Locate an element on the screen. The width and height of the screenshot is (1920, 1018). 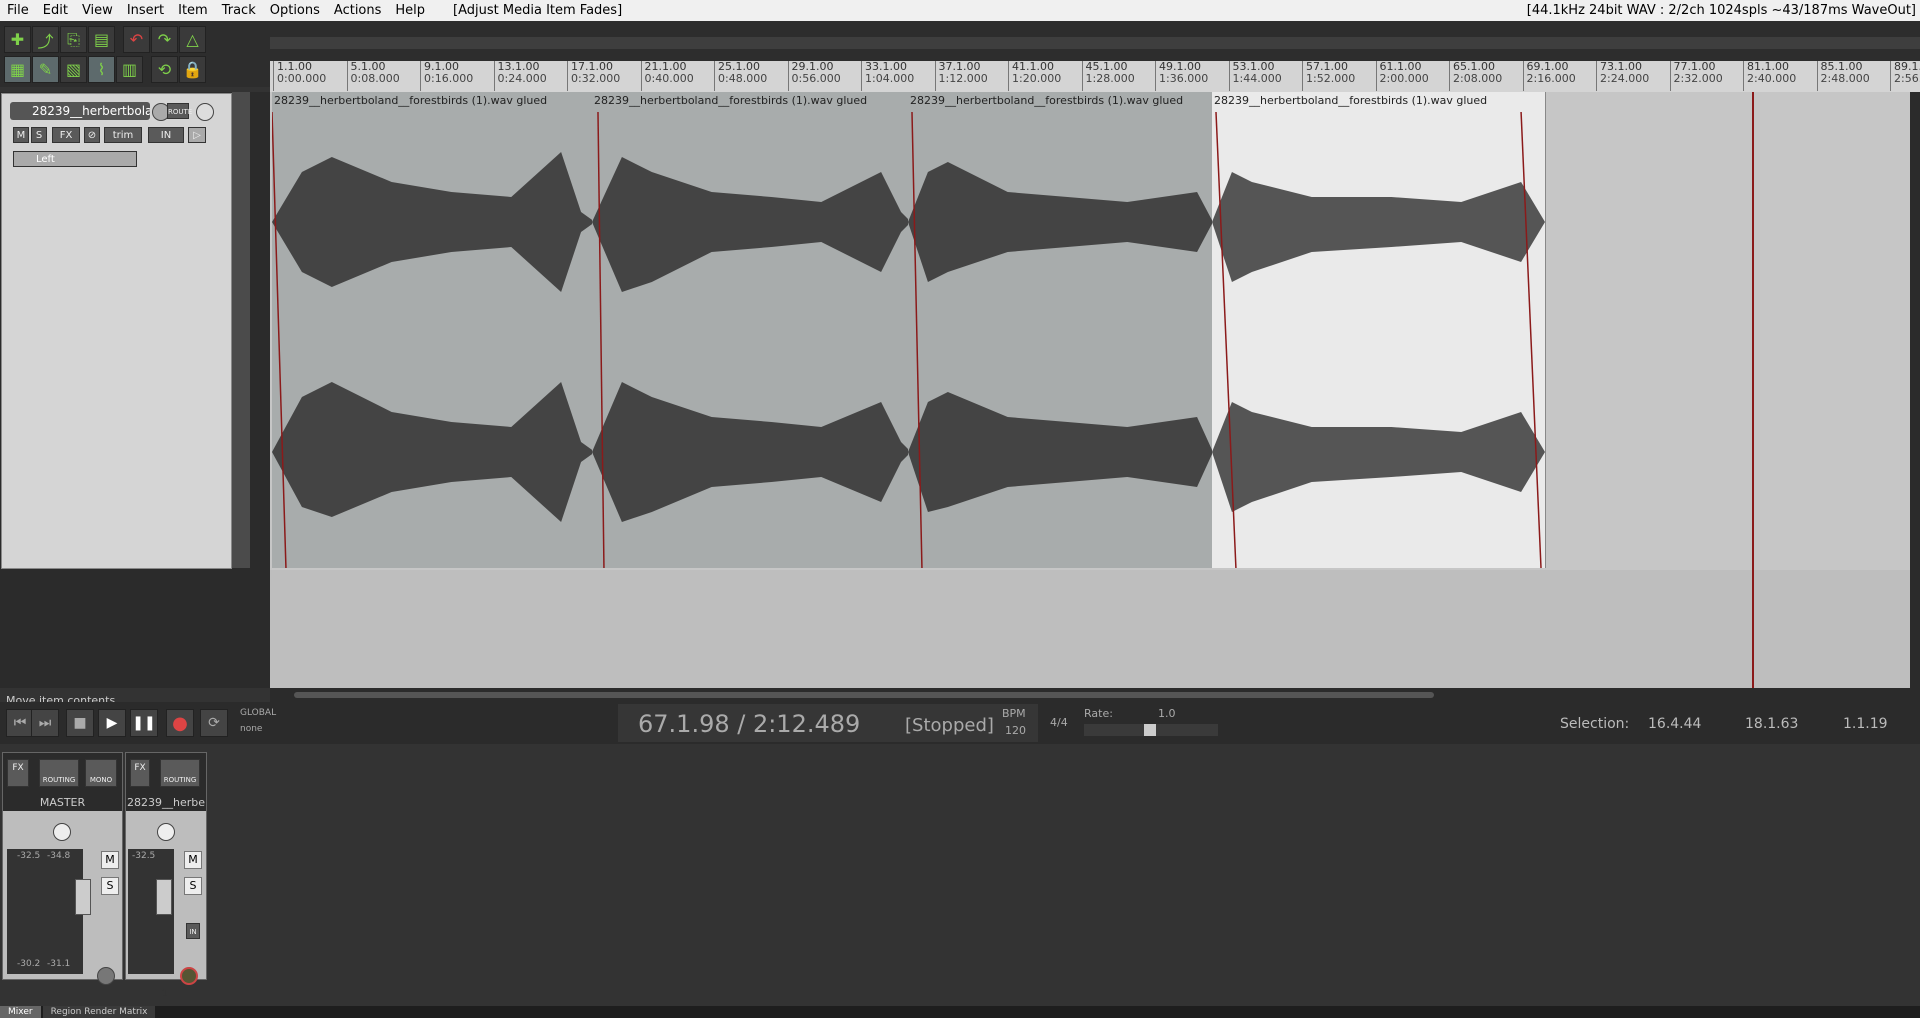
menu-edit: Edit is located at coordinates (55, 10).